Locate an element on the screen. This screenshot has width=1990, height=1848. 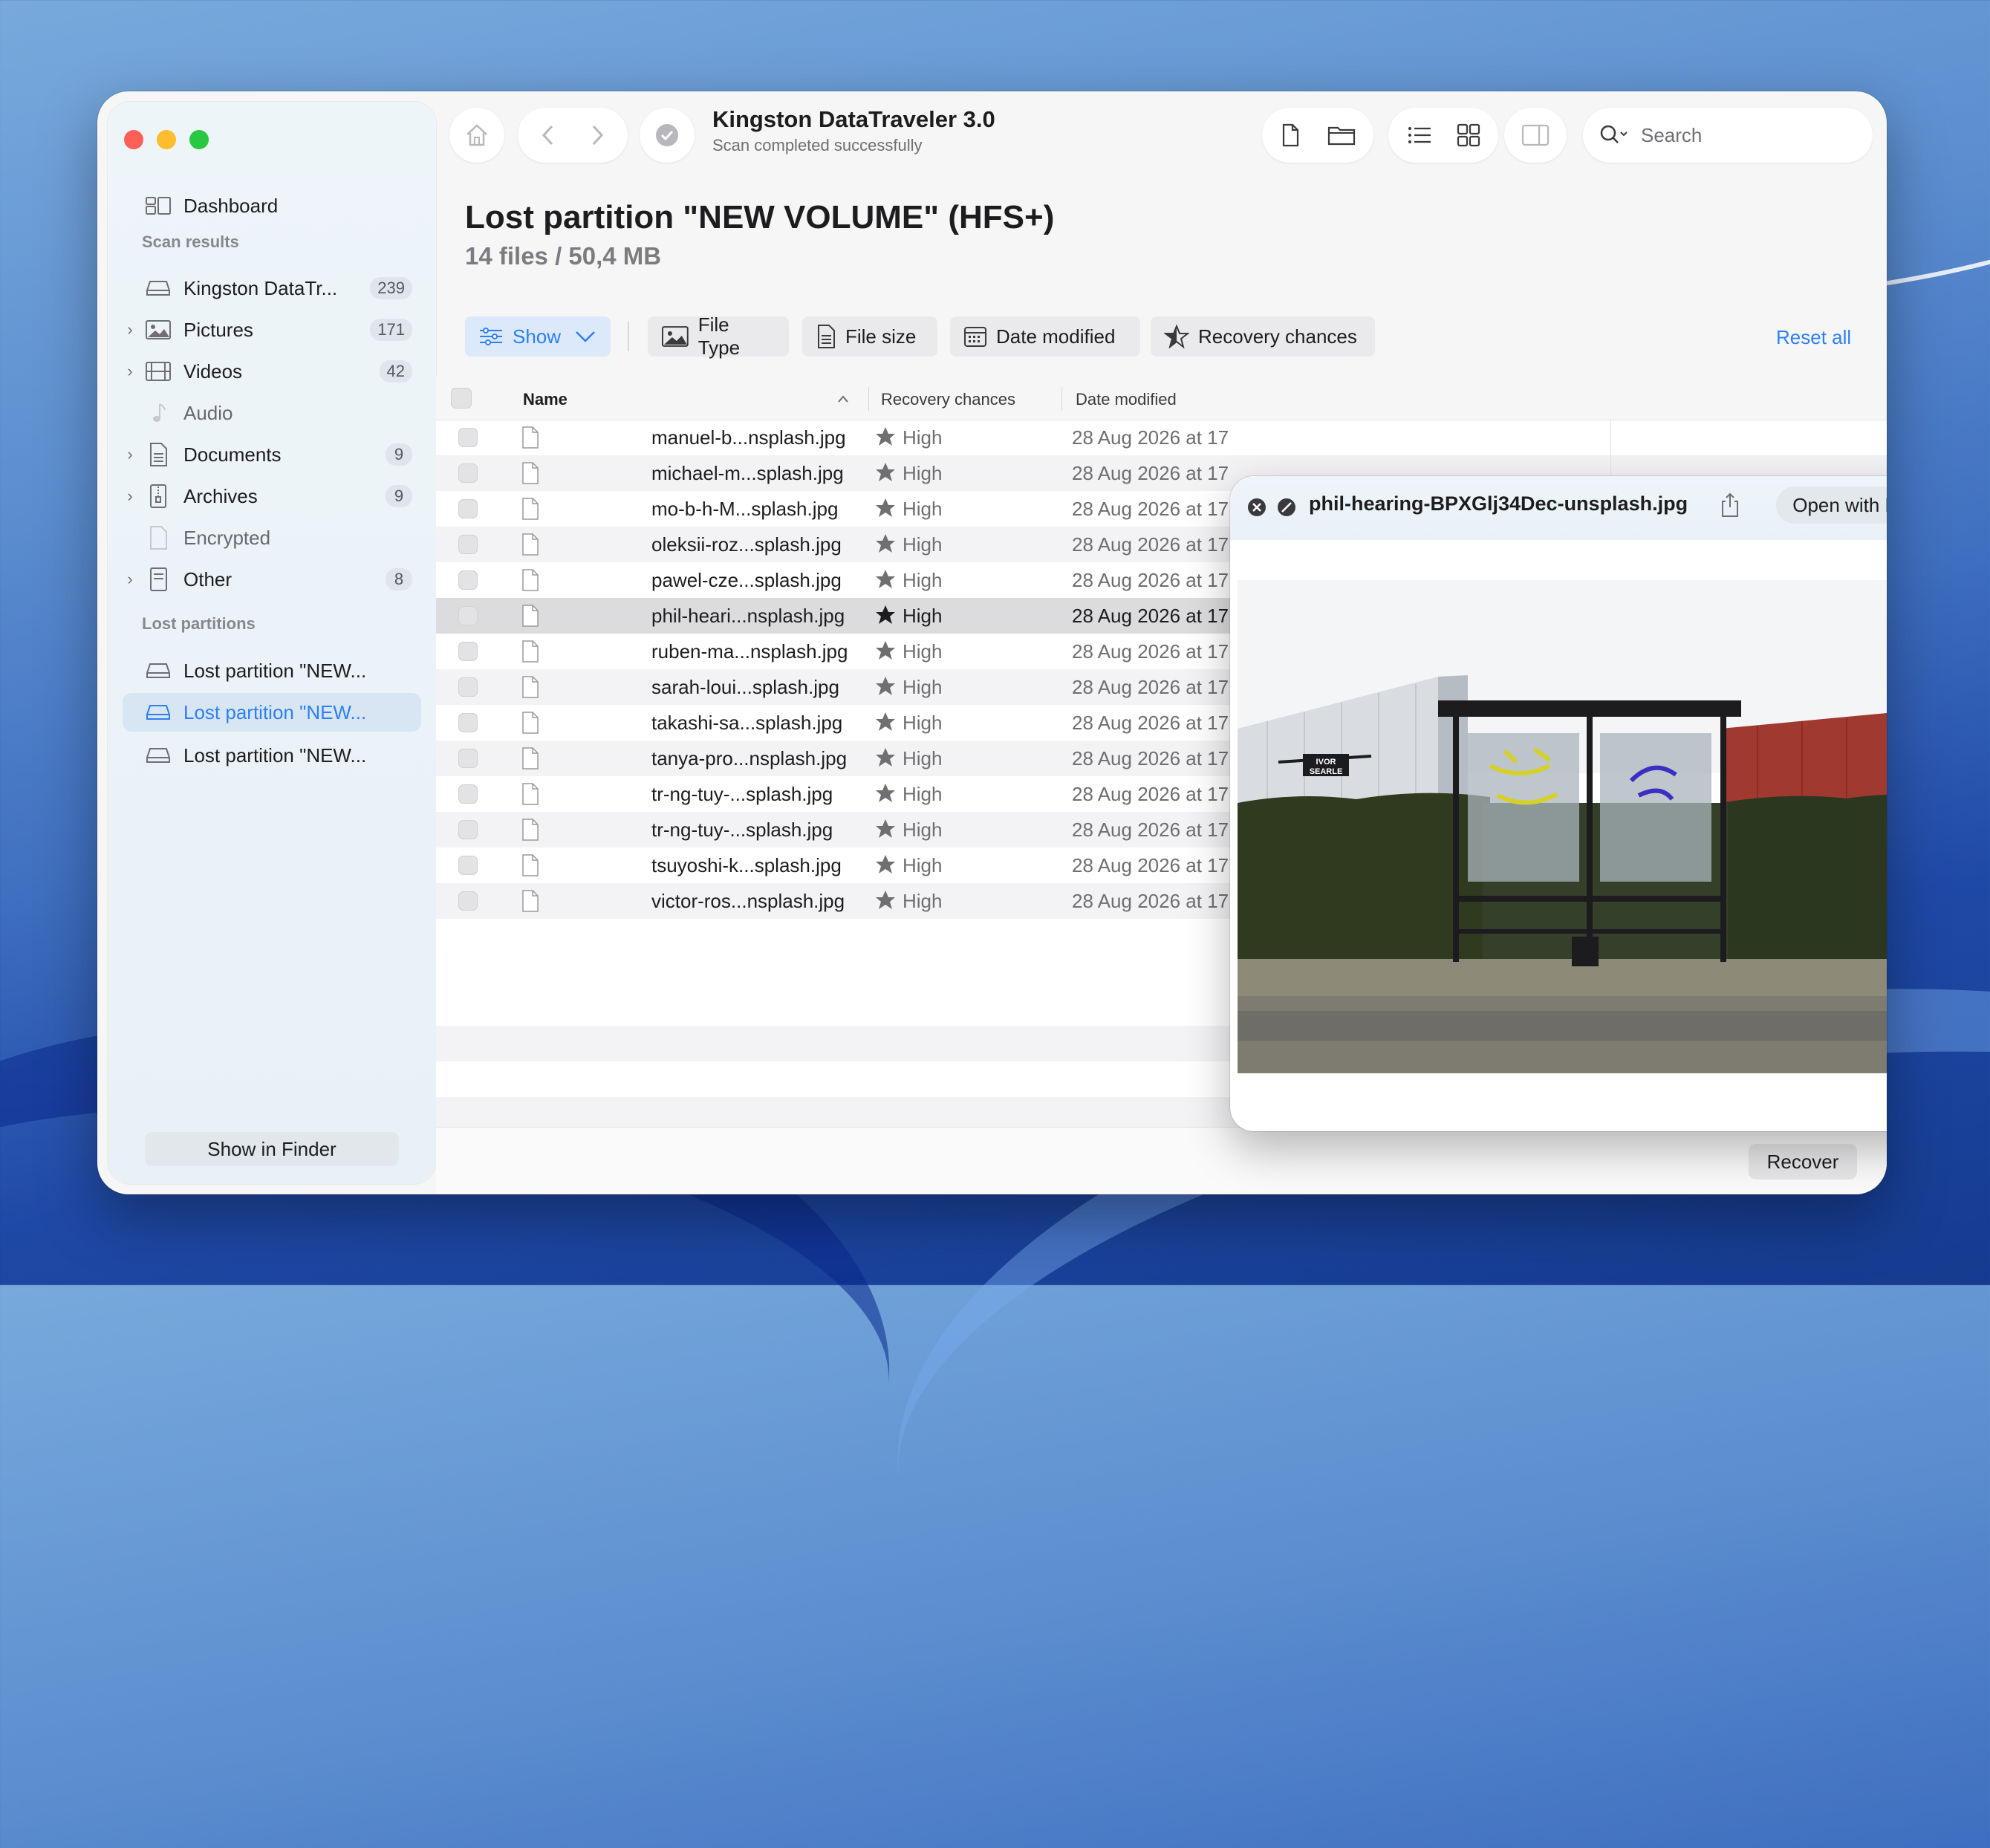
toggle-preview-panel-button is located at coordinates (1536, 135).